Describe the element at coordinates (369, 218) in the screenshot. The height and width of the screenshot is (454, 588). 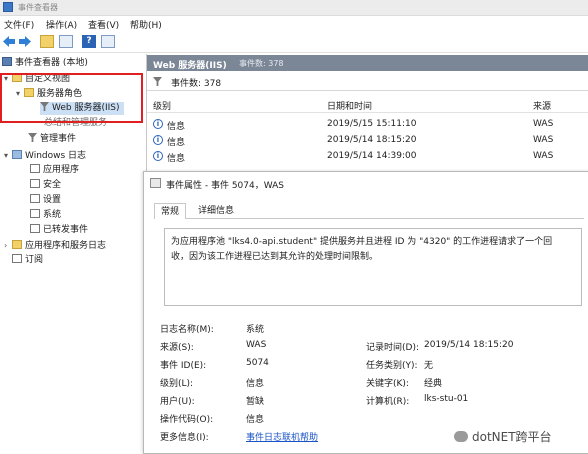
I see `tab-divider` at that location.